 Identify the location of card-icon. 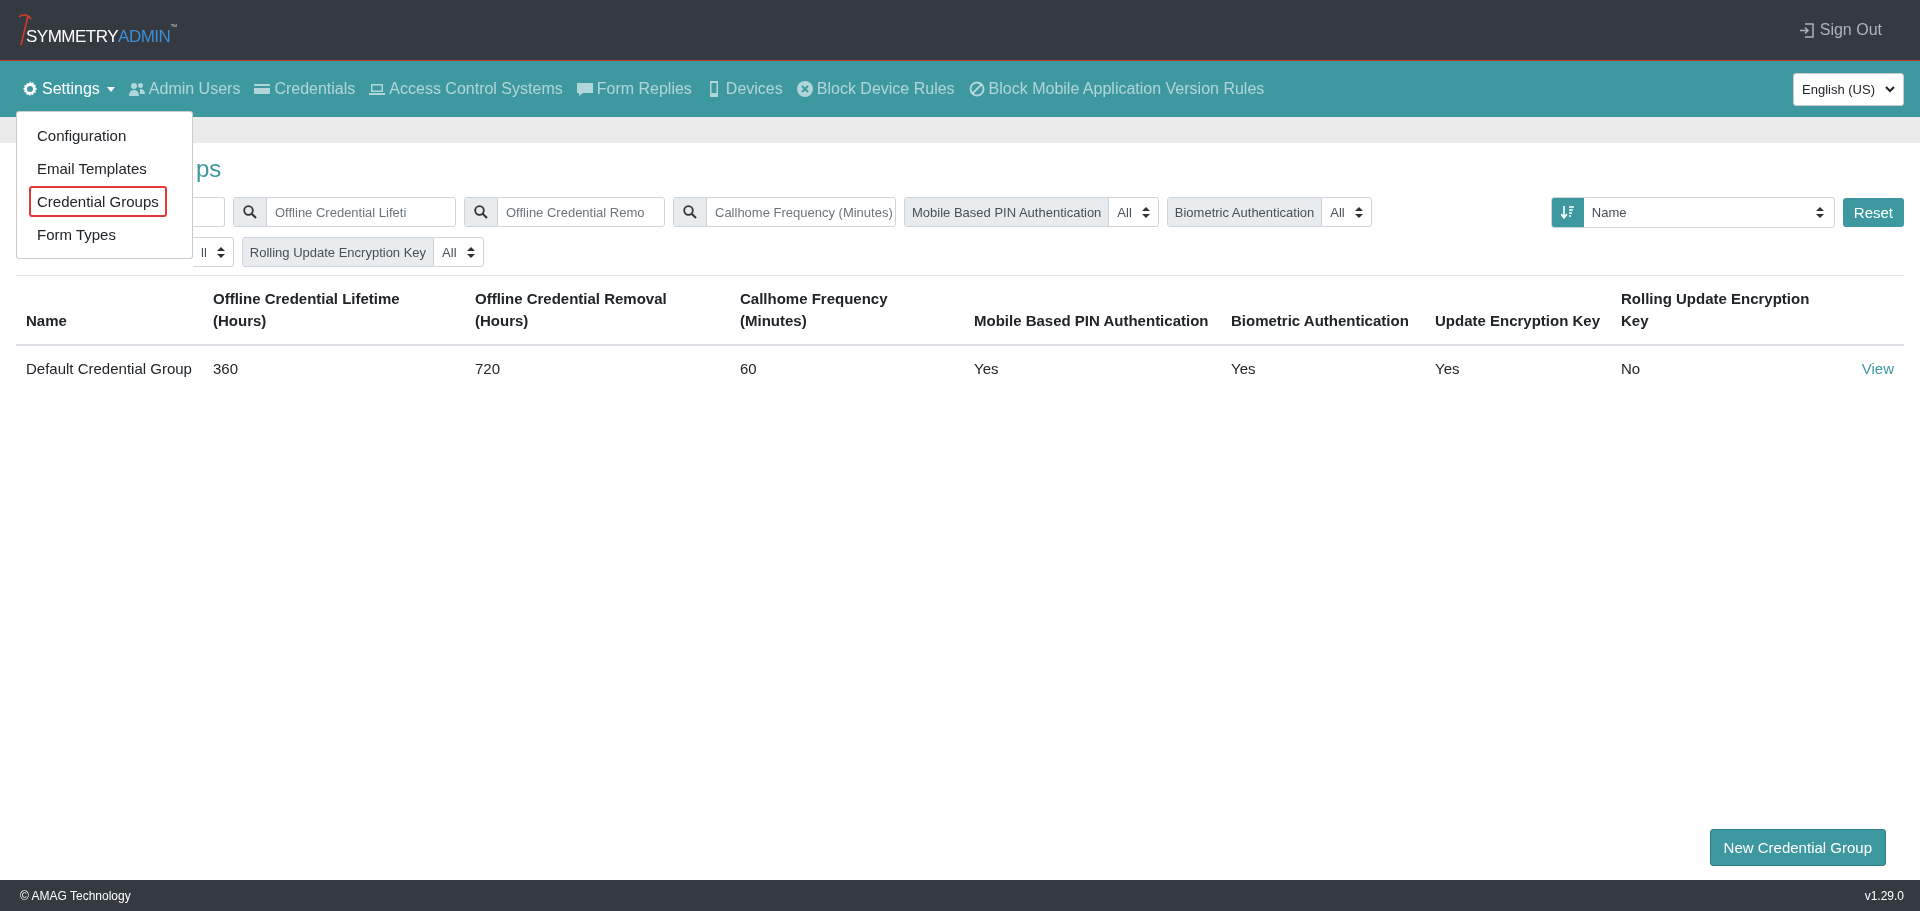
(262, 89).